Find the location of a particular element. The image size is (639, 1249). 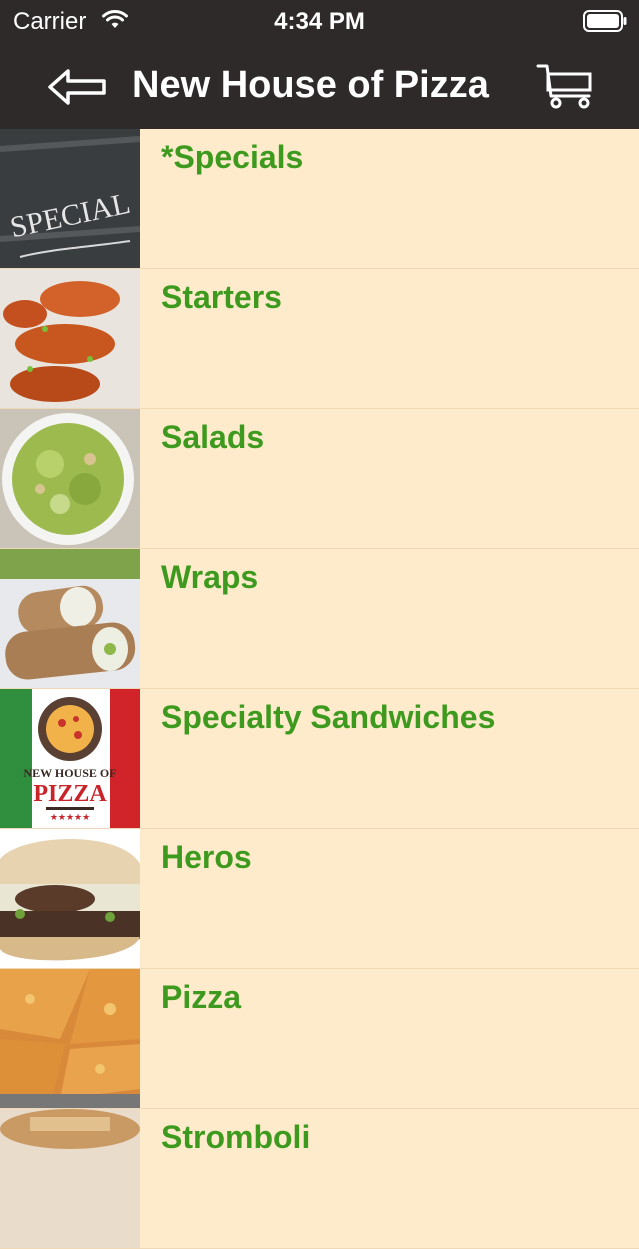

caesar-salad-image is located at coordinates (70, 478).